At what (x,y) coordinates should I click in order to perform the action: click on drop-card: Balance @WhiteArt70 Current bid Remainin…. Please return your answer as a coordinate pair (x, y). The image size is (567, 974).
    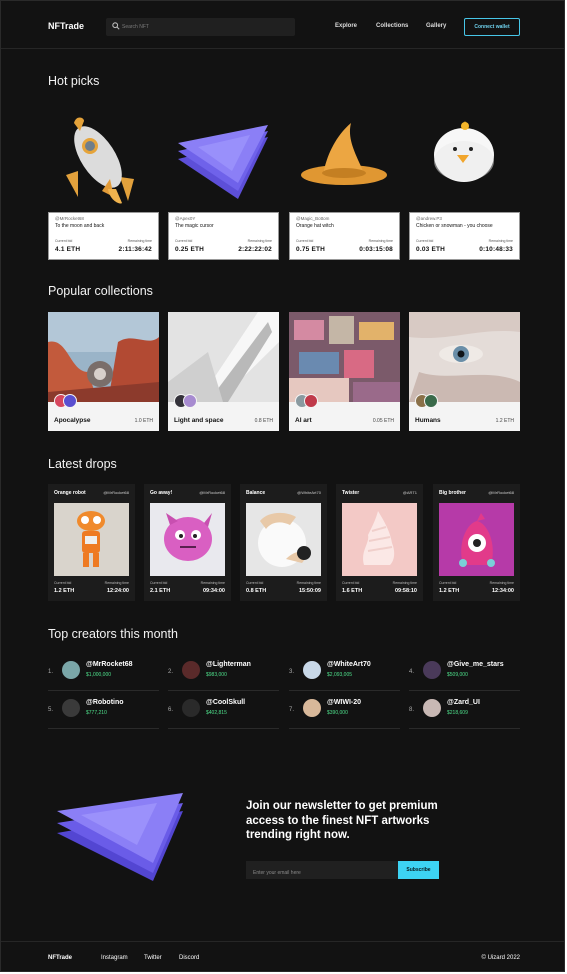
    Looking at the image, I should click on (283, 542).